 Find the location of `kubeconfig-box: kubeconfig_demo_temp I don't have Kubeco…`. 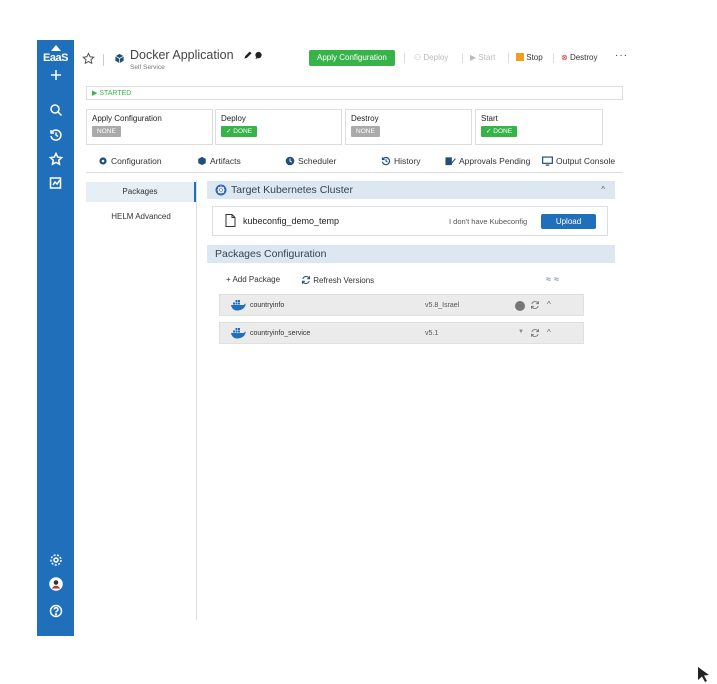

kubeconfig-box: kubeconfig_demo_temp I don't have Kubeco… is located at coordinates (410, 221).